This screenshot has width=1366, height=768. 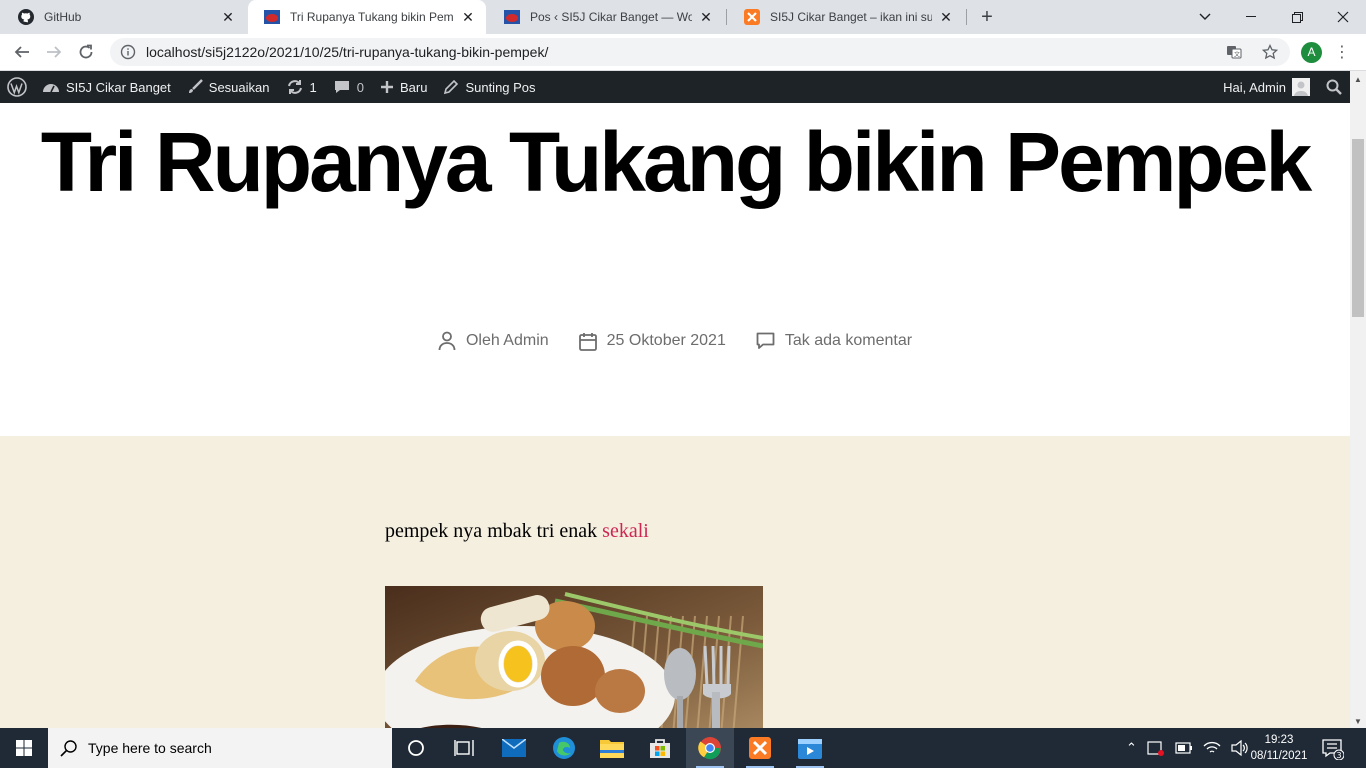 I want to click on comments-link: 0, so click(x=348, y=87).